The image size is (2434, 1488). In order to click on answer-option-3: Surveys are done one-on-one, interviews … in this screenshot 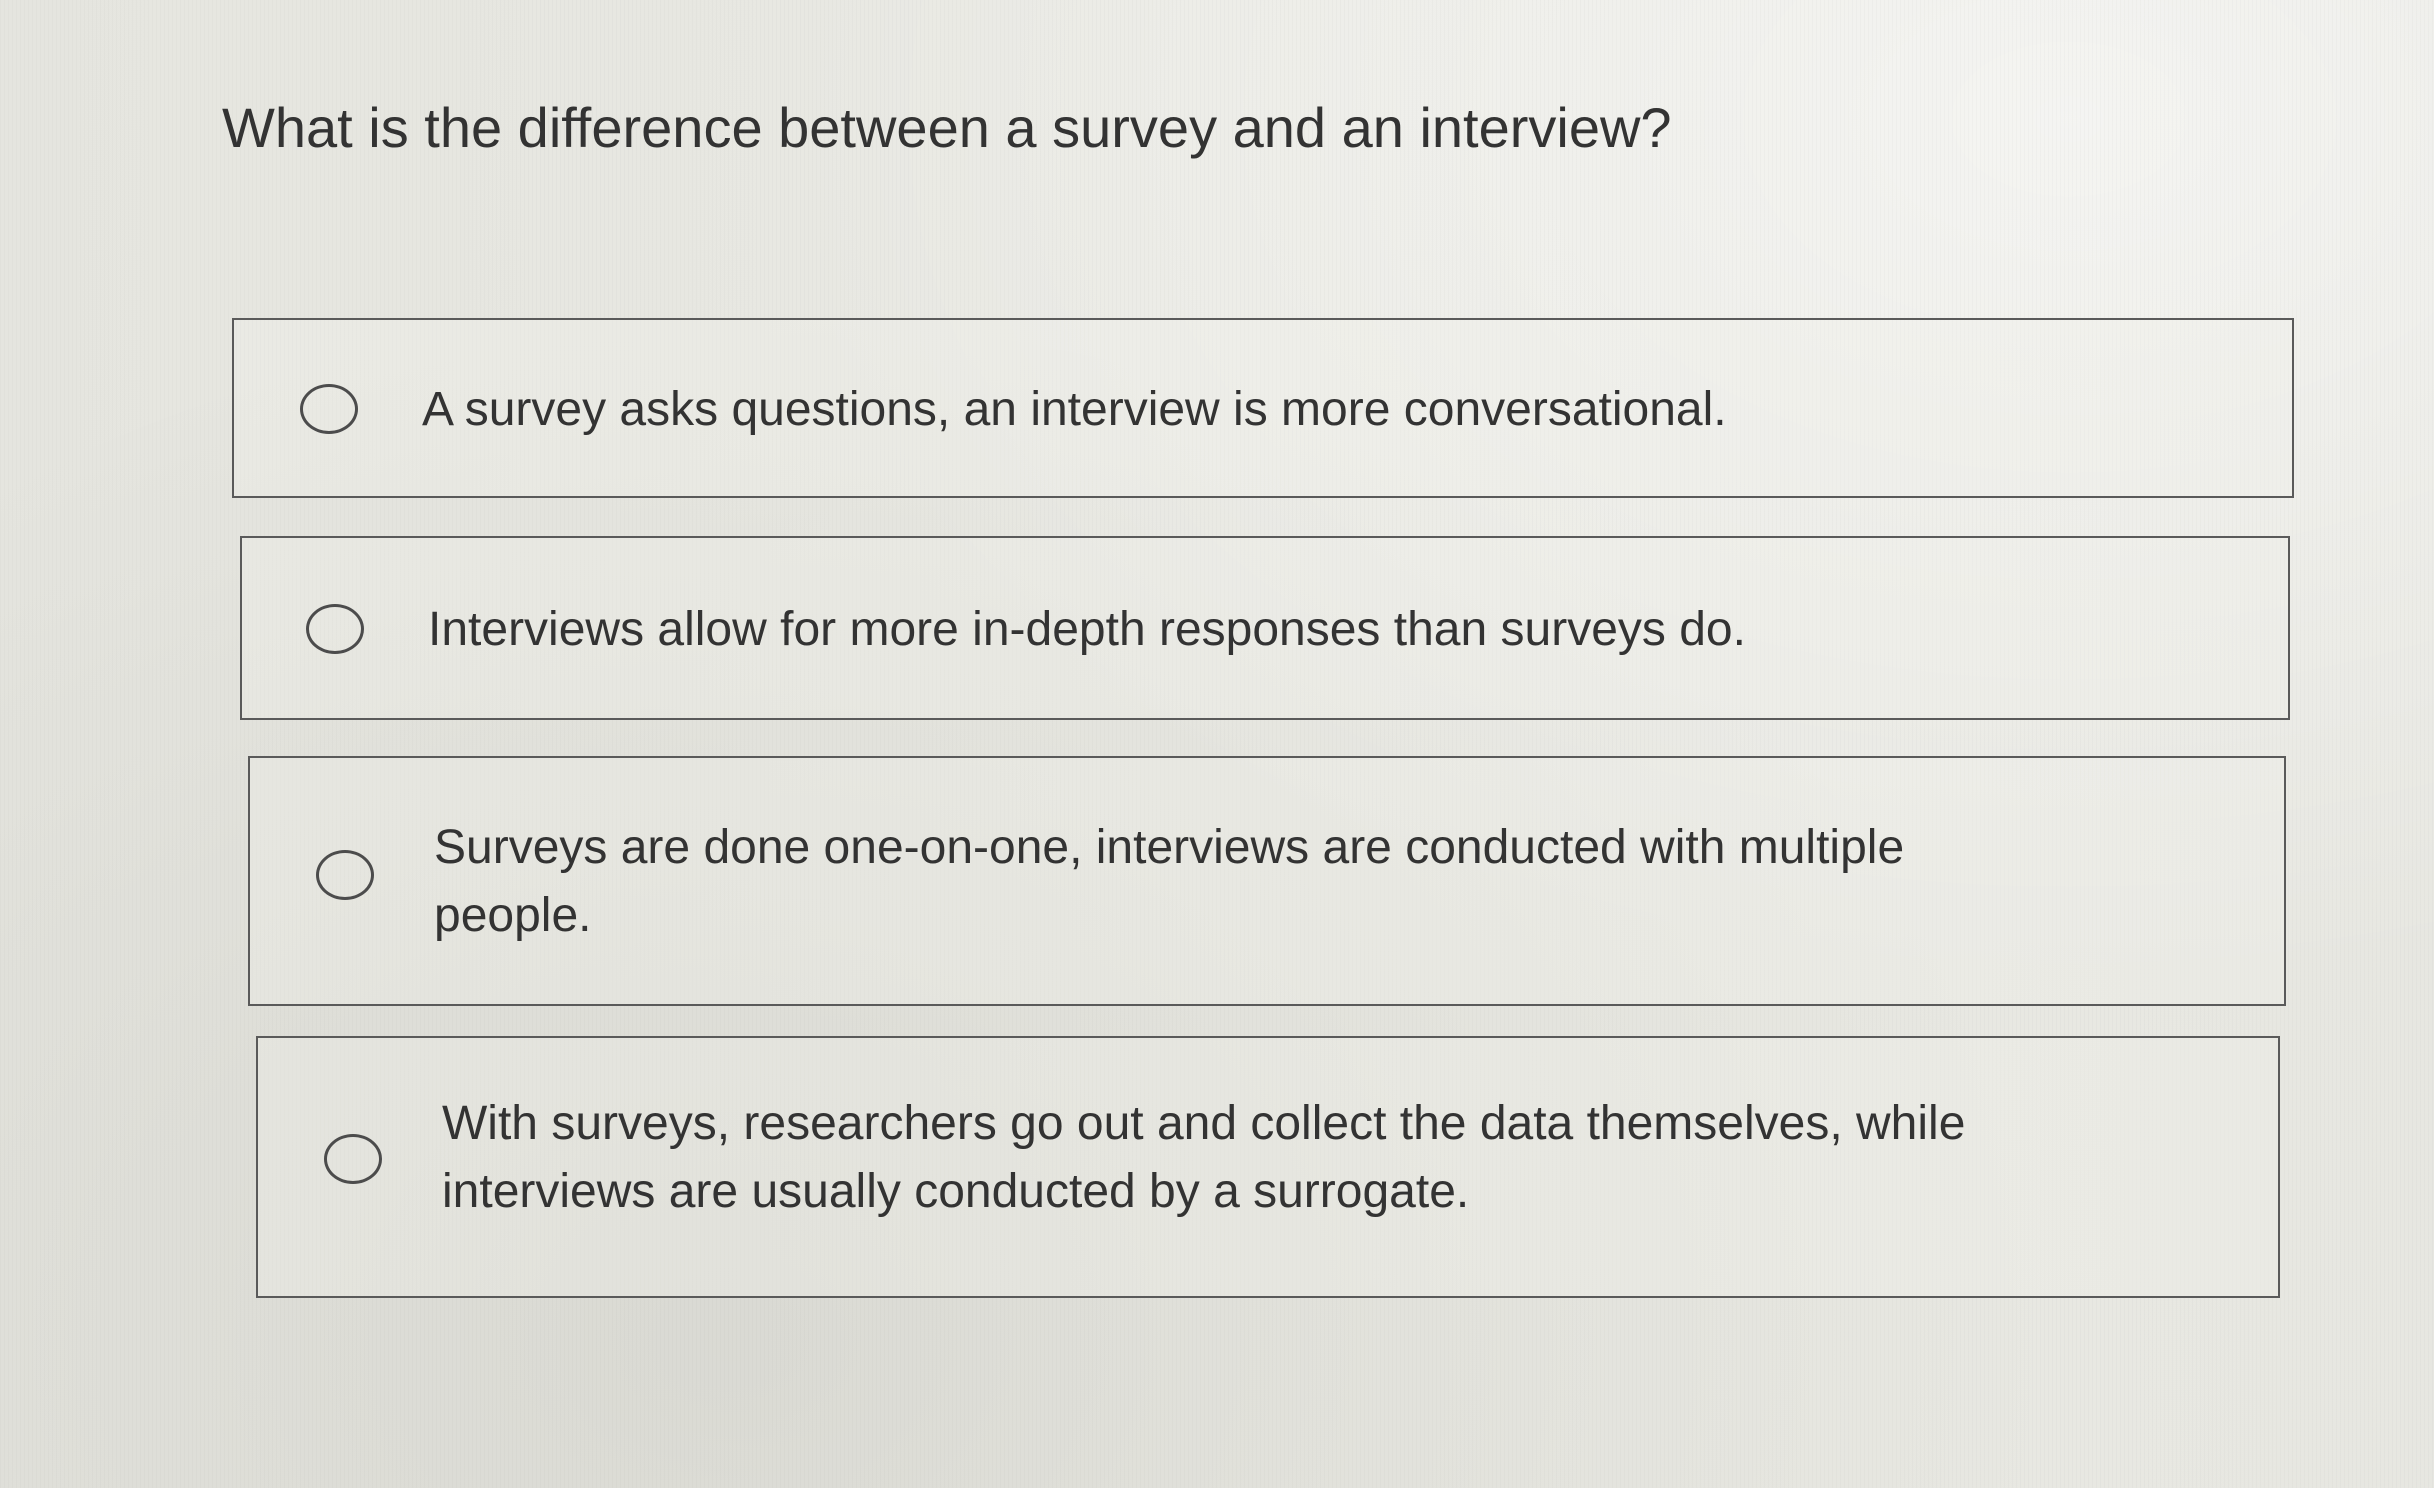, I will do `click(1267, 881)`.